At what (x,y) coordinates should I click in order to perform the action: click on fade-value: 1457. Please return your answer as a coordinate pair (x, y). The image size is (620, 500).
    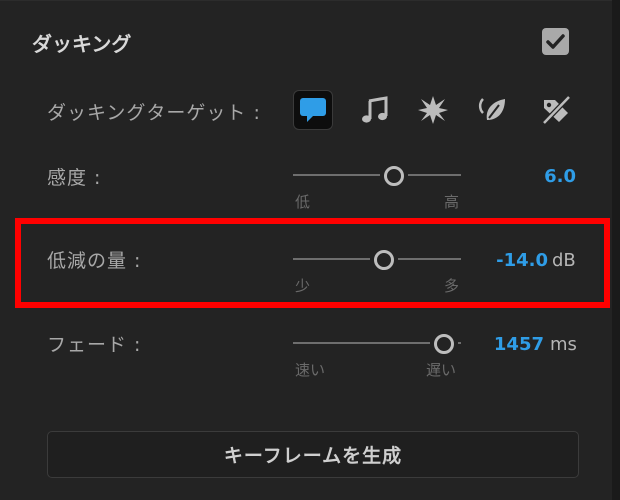
    Looking at the image, I should click on (507, 344).